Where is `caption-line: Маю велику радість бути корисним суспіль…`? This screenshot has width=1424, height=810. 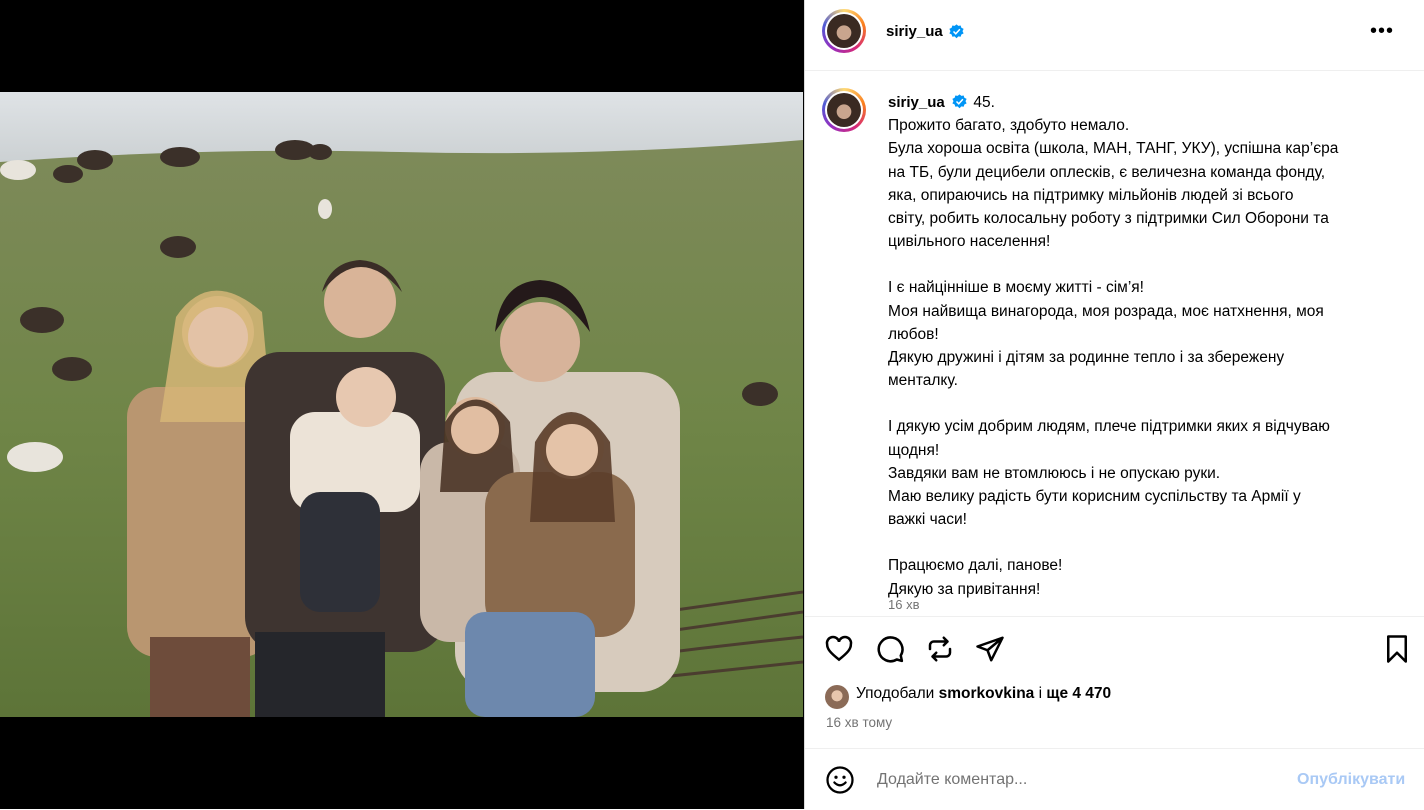
caption-line: Маю велику радість бути корисним суспіль… is located at coordinates (1094, 497).